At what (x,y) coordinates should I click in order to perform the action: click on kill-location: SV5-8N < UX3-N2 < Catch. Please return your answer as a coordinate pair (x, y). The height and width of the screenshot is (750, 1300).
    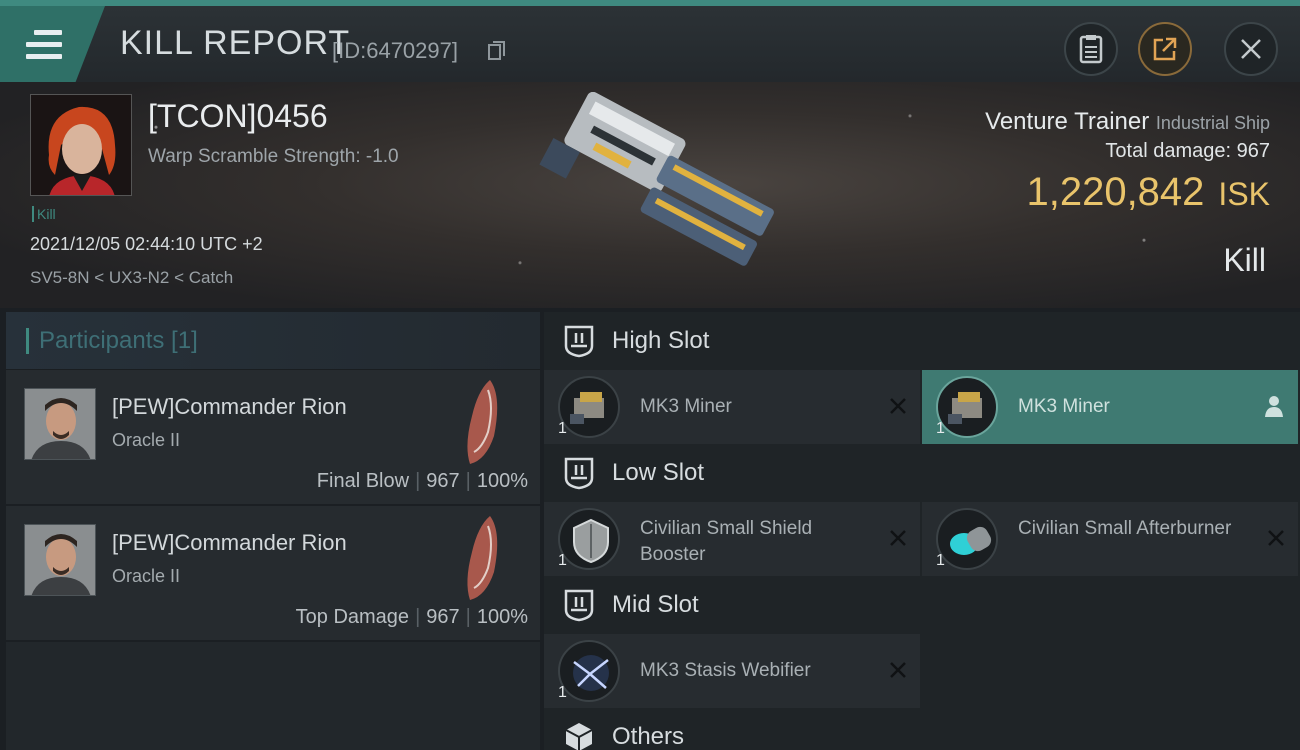
    Looking at the image, I should click on (131, 278).